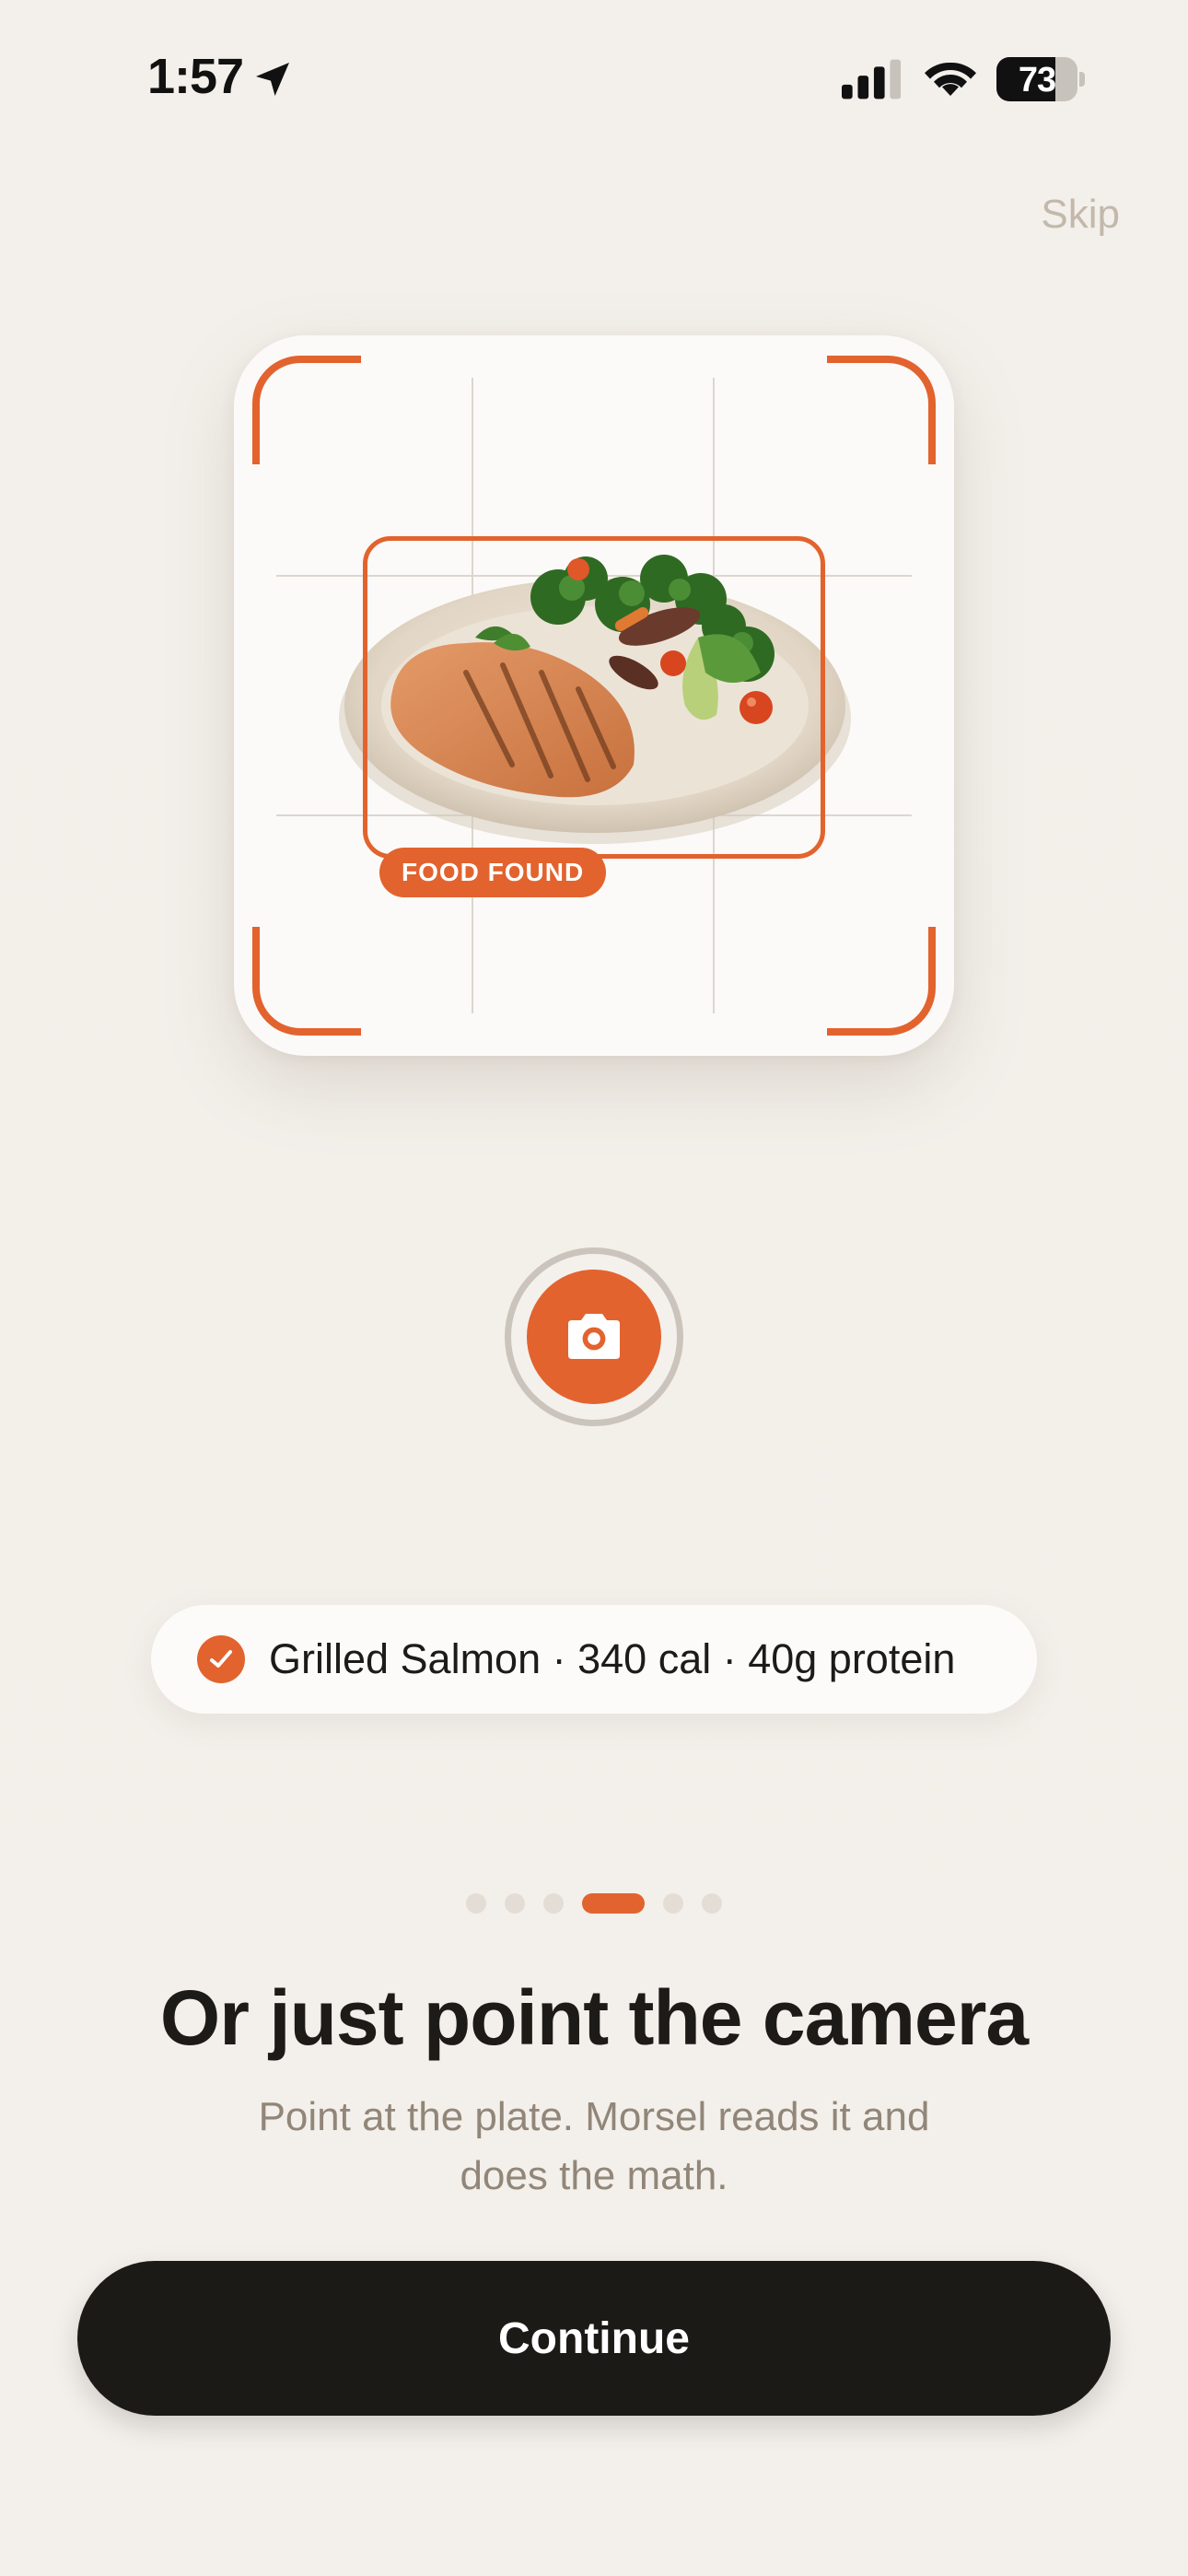  What do you see at coordinates (493, 872) in the screenshot?
I see `food-found-tag: FOOD FOUND` at bounding box center [493, 872].